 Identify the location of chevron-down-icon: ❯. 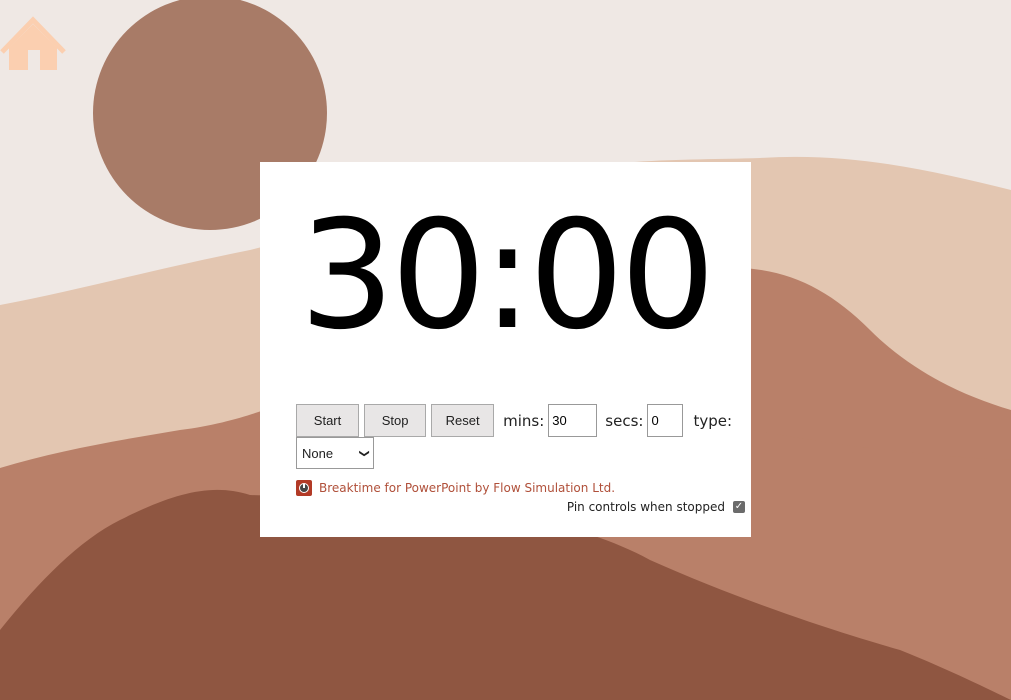
(364, 453).